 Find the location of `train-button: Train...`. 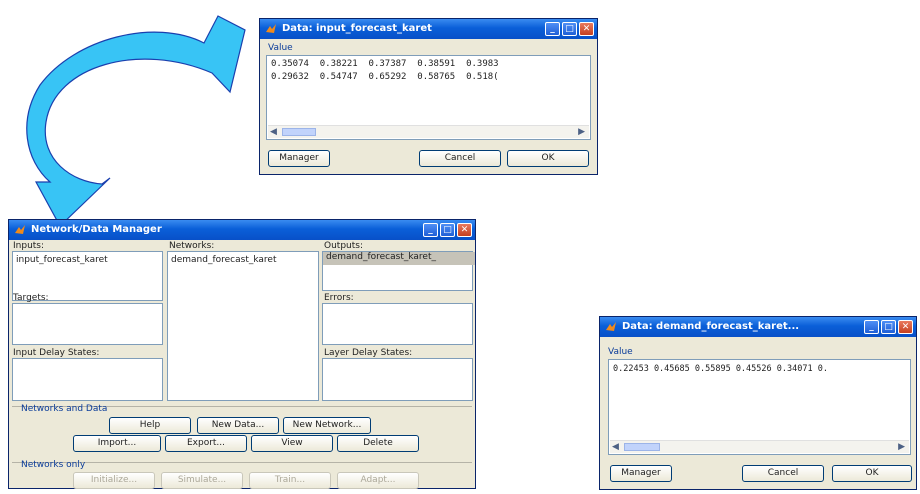

train-button: Train... is located at coordinates (290, 480).